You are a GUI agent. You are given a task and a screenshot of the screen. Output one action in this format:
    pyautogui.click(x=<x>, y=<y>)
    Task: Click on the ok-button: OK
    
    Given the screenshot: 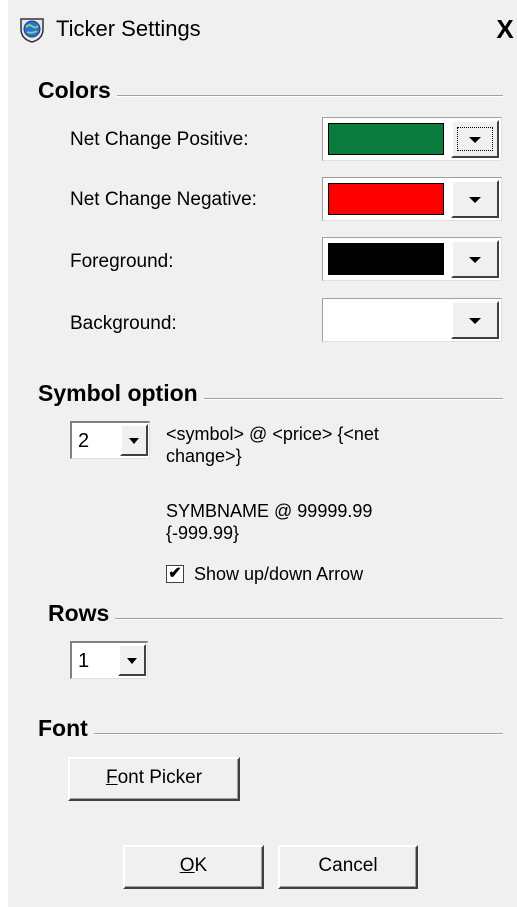 What is the action you would take?
    pyautogui.click(x=193, y=867)
    